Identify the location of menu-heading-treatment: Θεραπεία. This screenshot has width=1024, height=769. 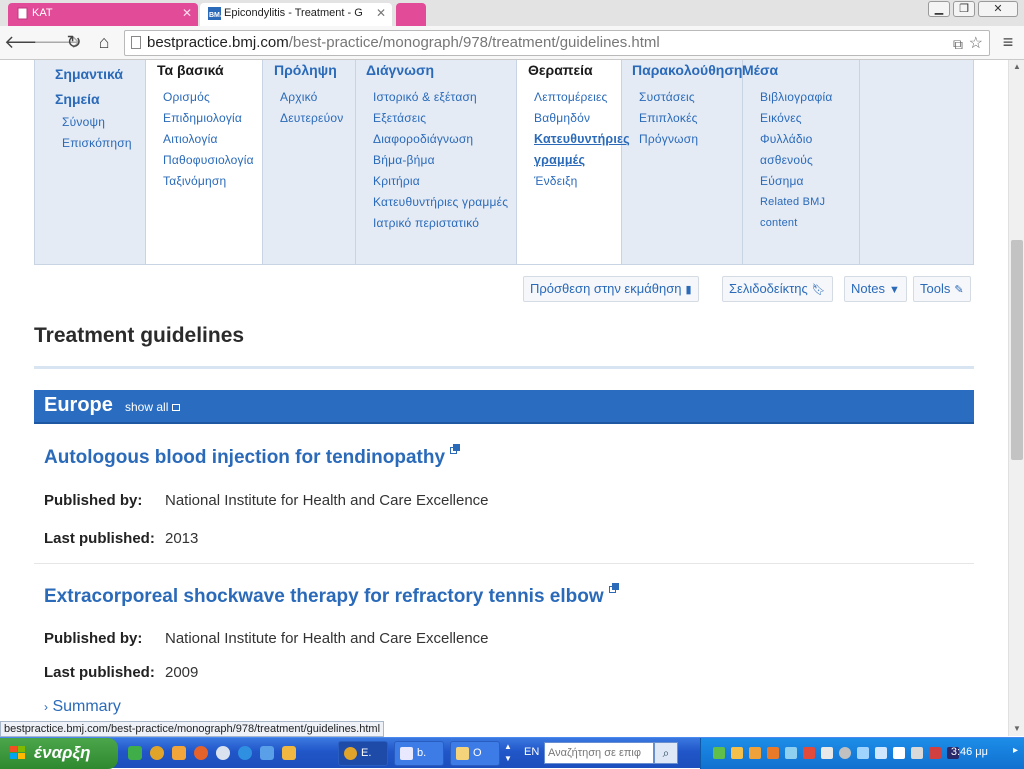
(560, 70).